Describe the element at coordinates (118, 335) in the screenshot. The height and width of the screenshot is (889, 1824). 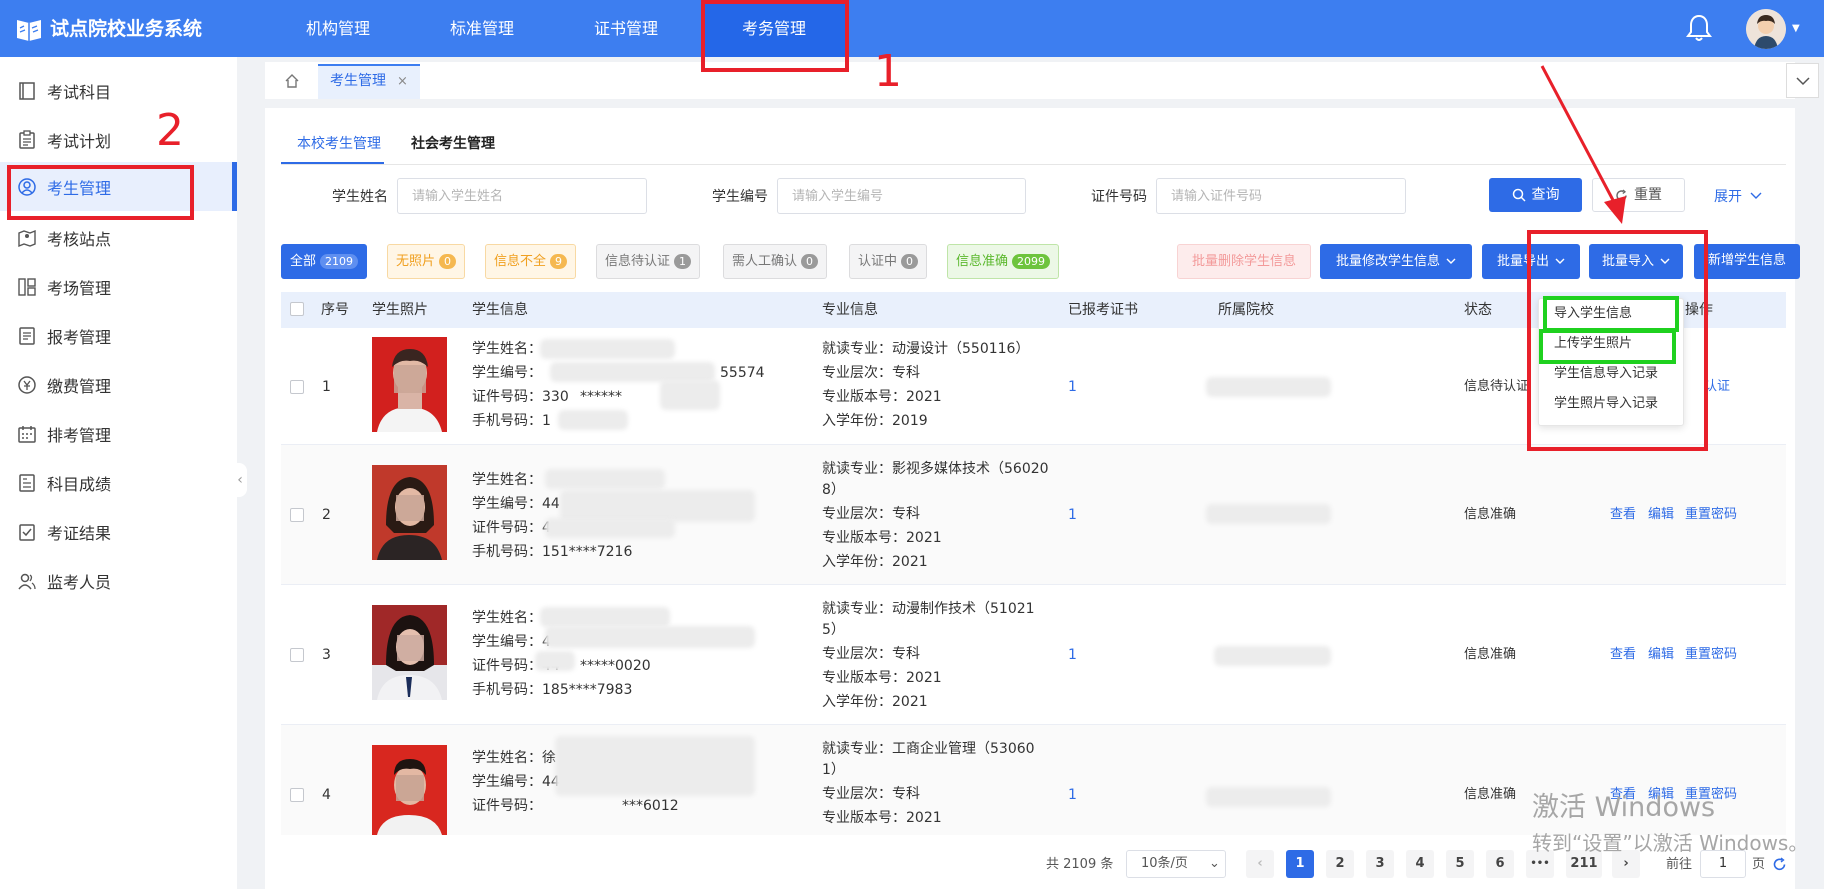
I see `sidebar-item-registration: 报考管理` at that location.